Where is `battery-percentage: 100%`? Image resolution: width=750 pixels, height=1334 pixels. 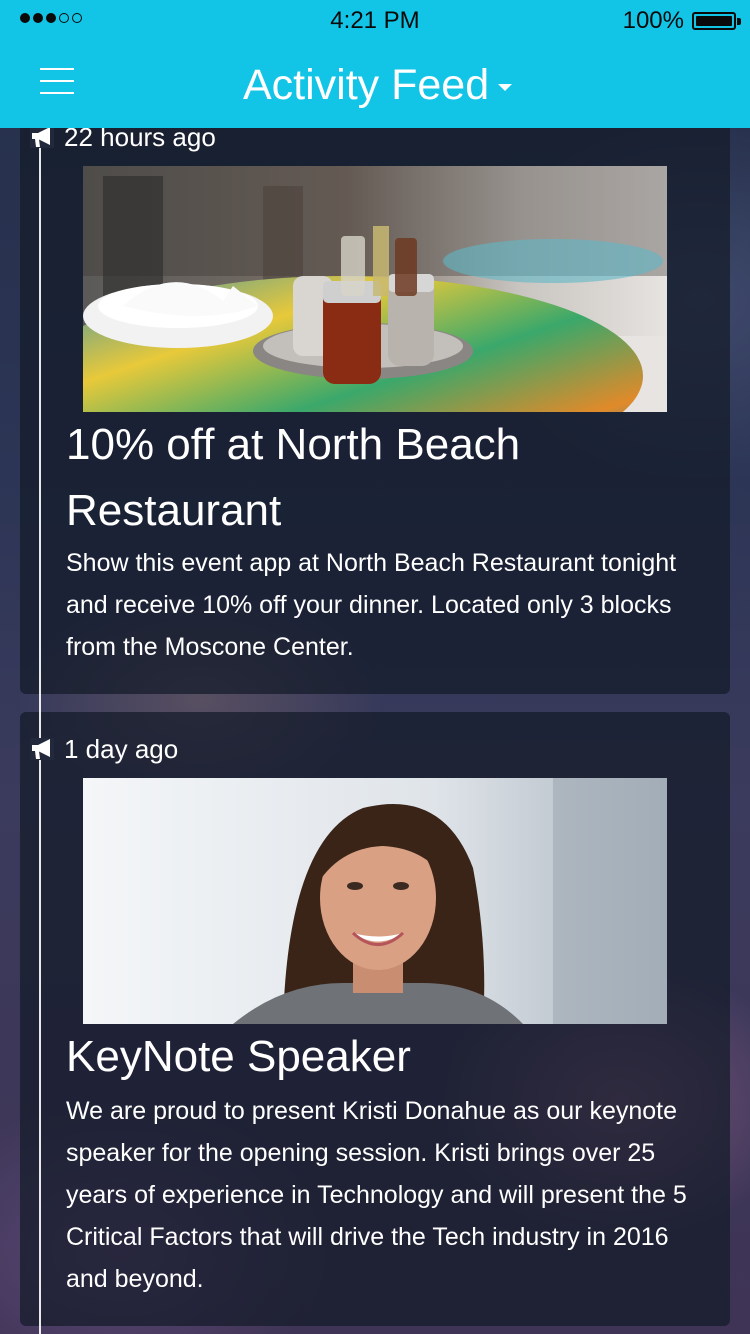 battery-percentage: 100% is located at coordinates (653, 20).